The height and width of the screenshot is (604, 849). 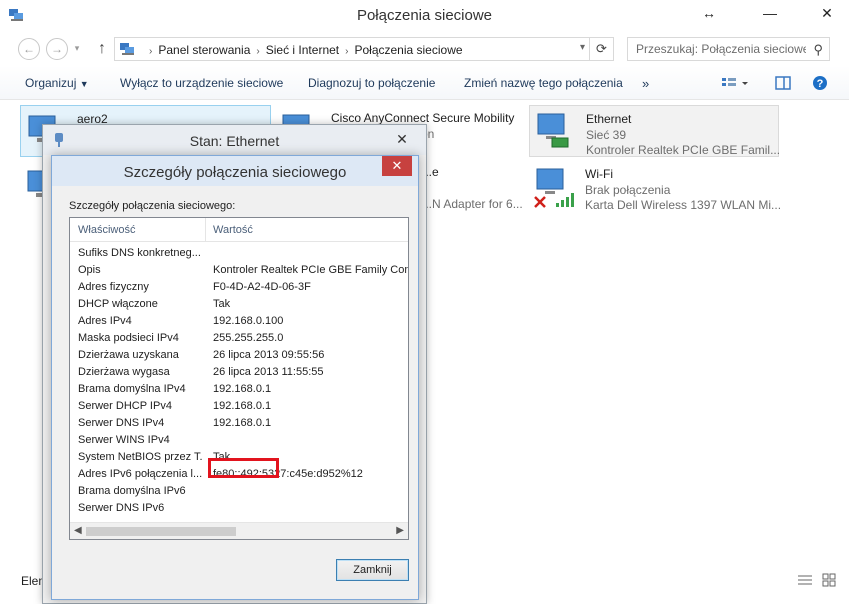 I want to click on status-dialog-titlebar: Stan: Ethernet ✕, so click(x=234, y=140).